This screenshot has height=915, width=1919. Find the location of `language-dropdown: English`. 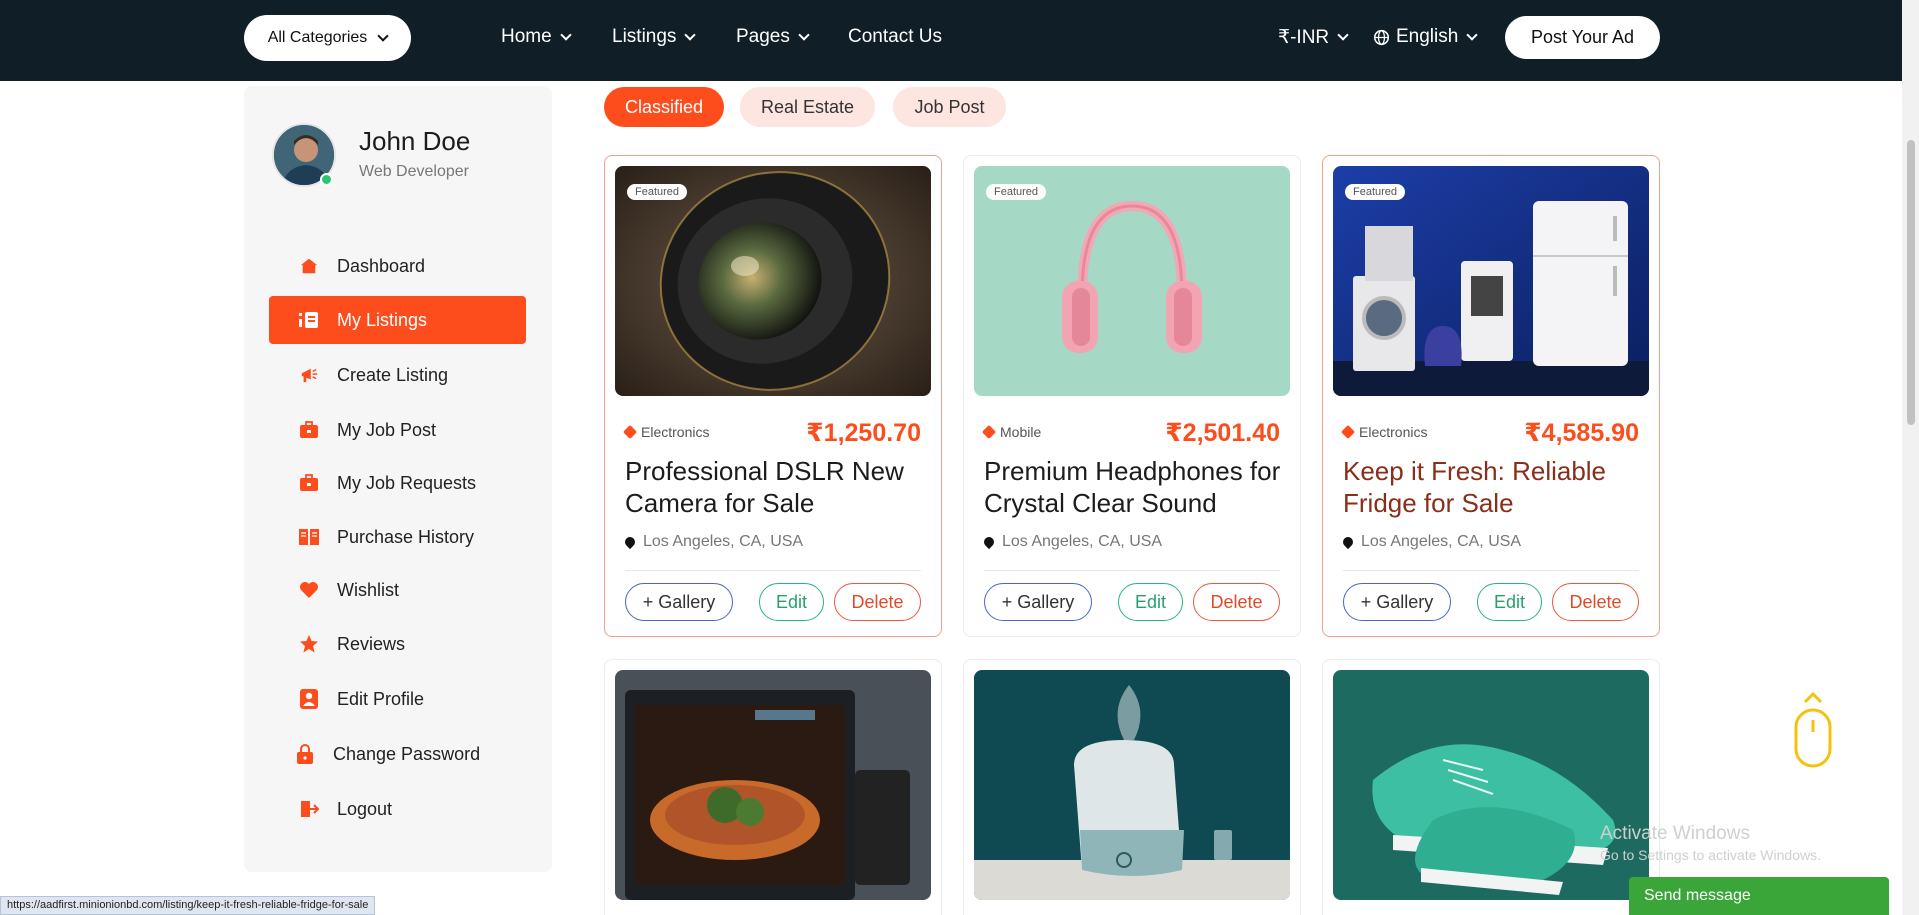

language-dropdown: English is located at coordinates (1425, 37).